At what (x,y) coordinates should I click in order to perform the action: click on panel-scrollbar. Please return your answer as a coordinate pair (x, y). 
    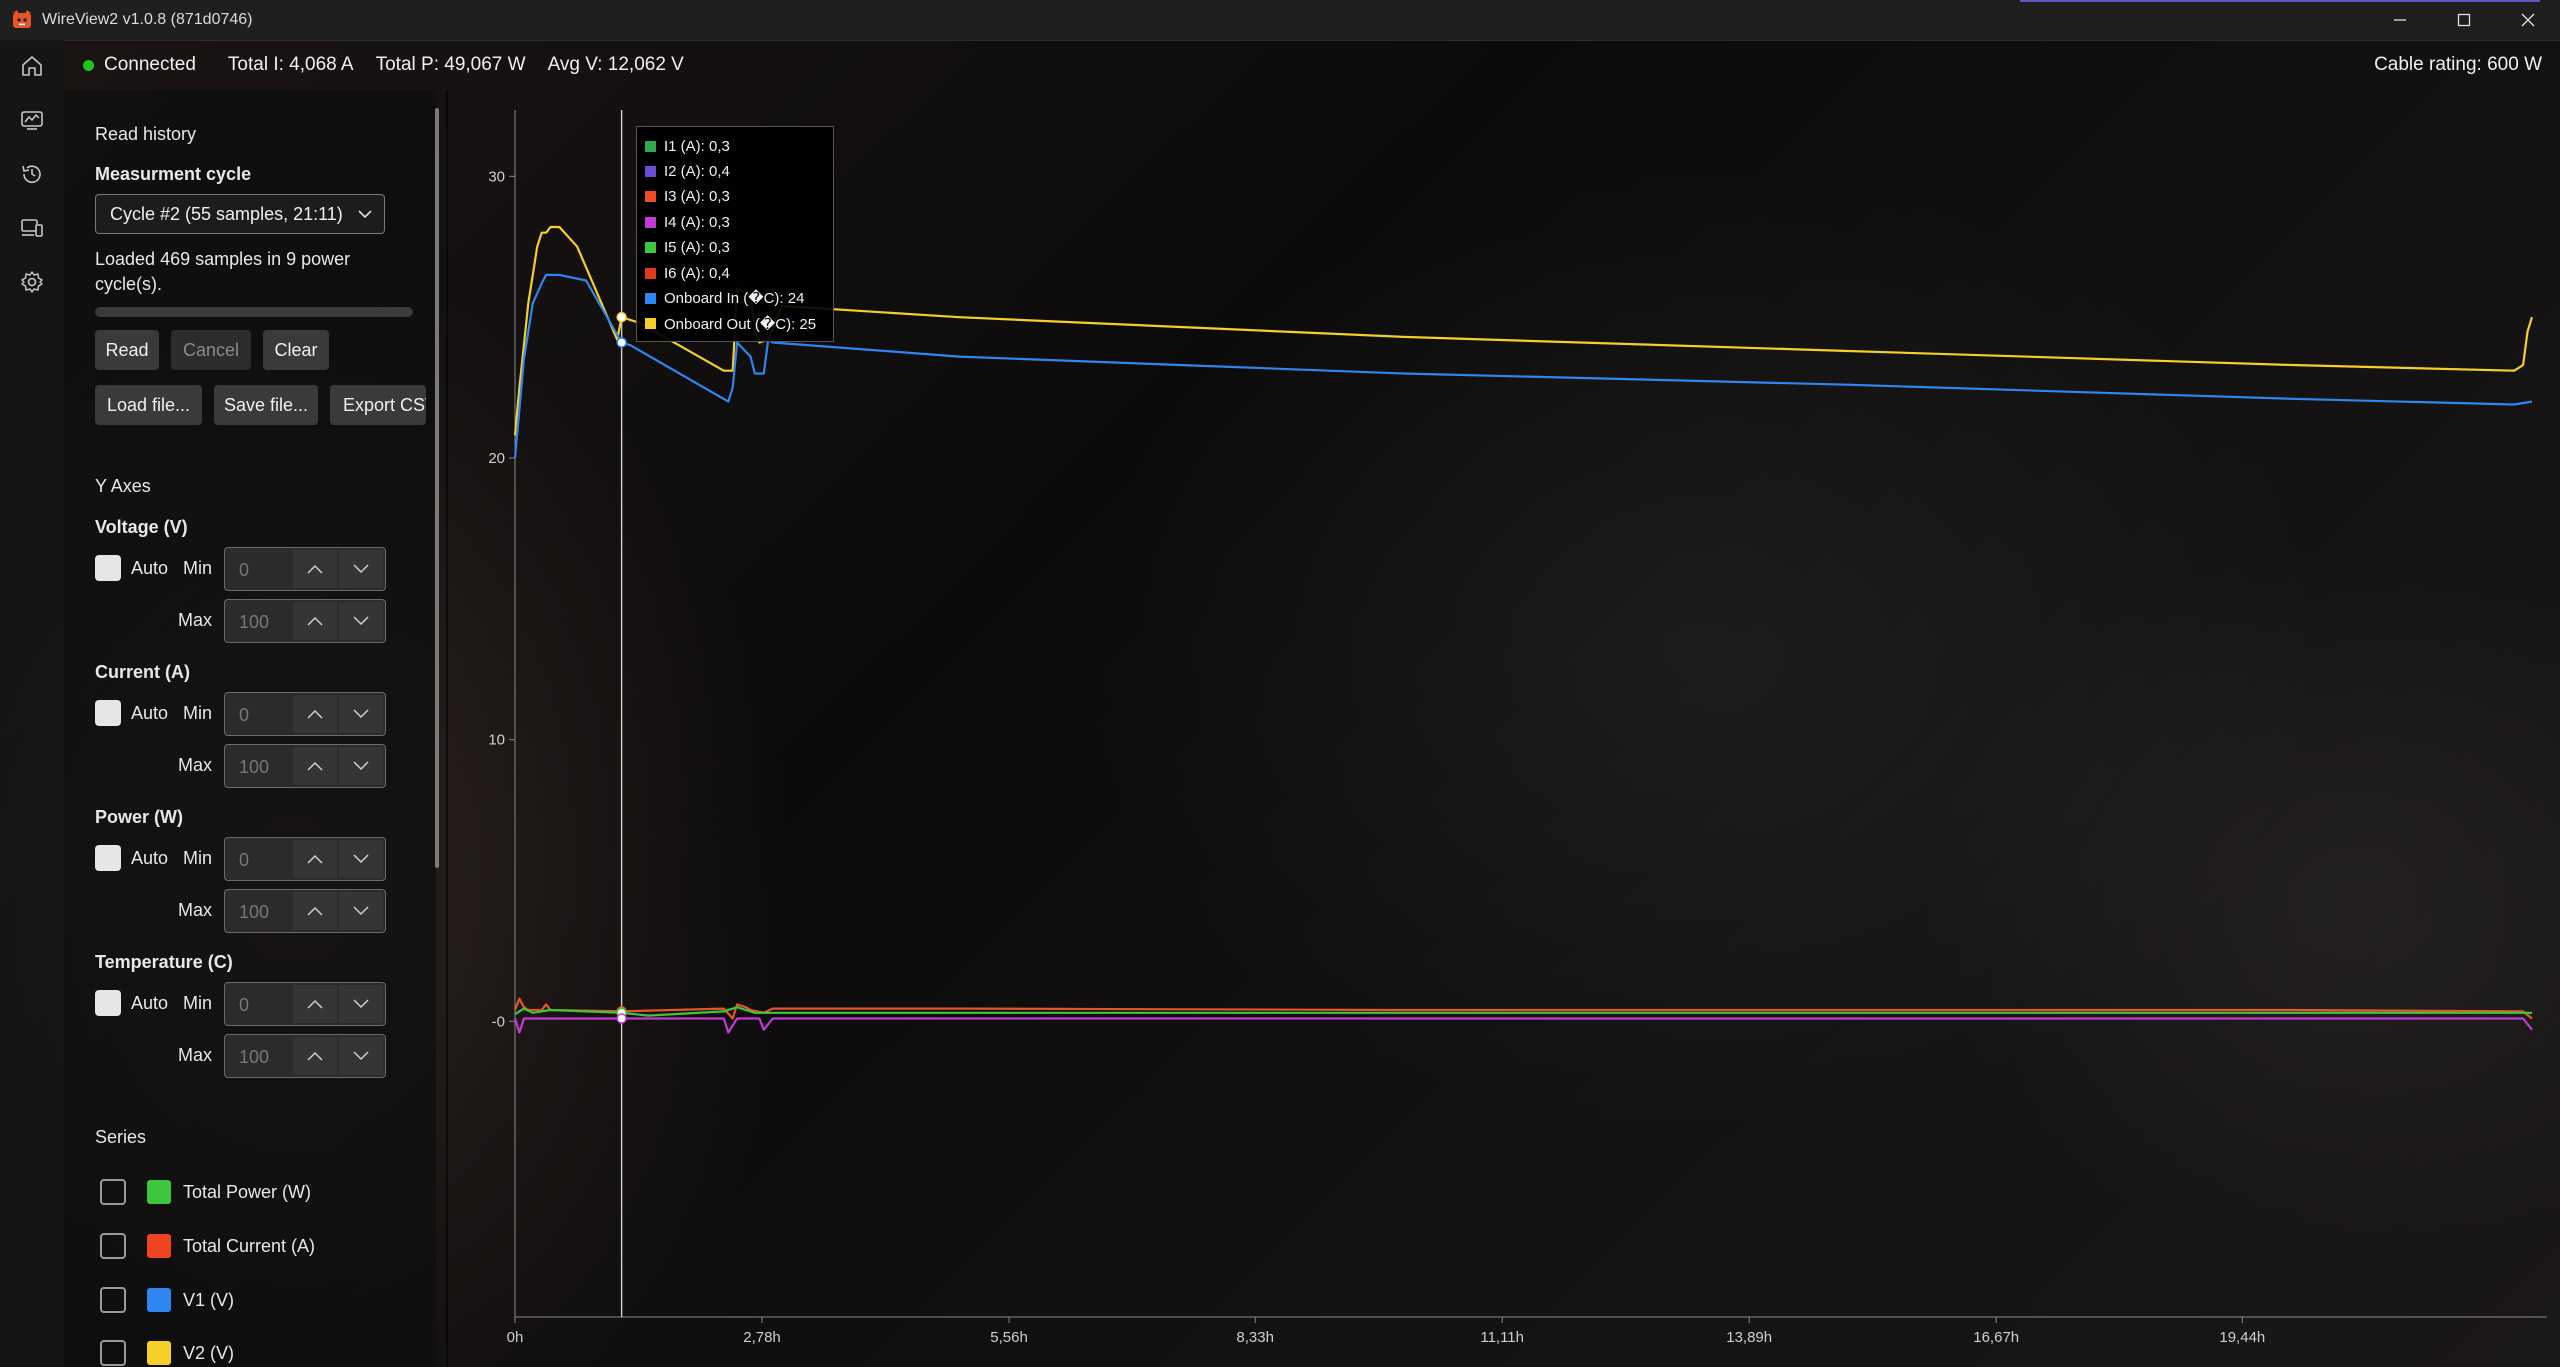
    Looking at the image, I should click on (437, 488).